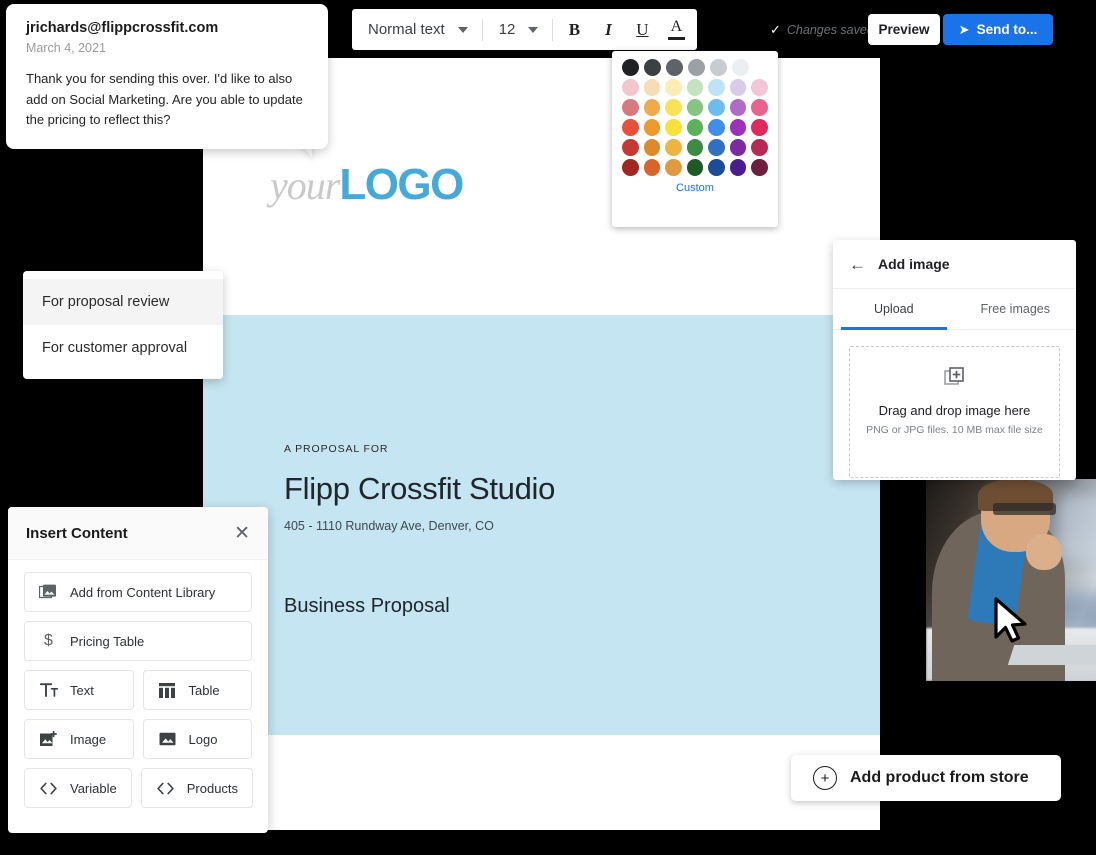  Describe the element at coordinates (197, 690) in the screenshot. I see `insert-item-table: Table` at that location.